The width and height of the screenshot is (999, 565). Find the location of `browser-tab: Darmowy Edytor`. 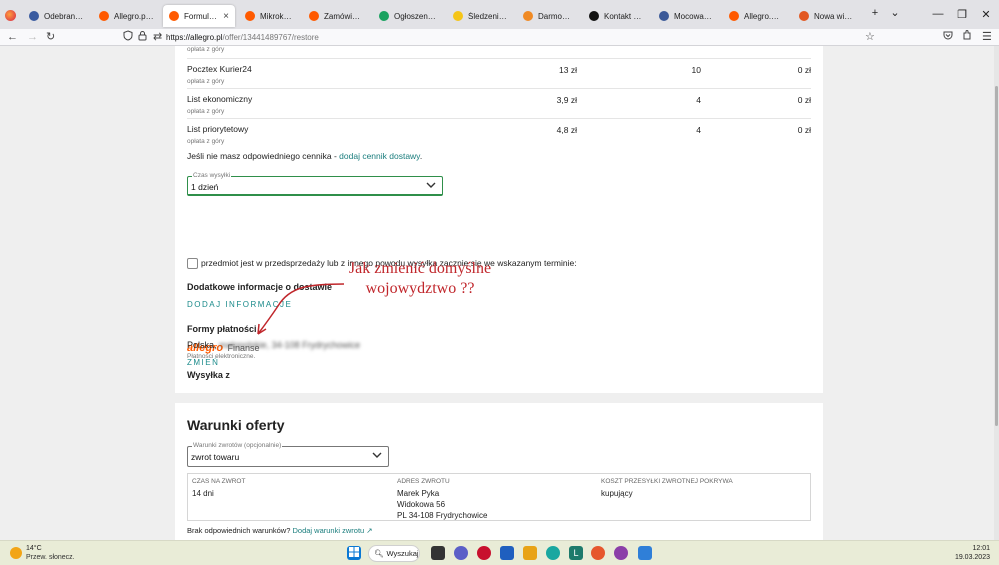

browser-tab: Darmowy Edytor is located at coordinates (548, 16).